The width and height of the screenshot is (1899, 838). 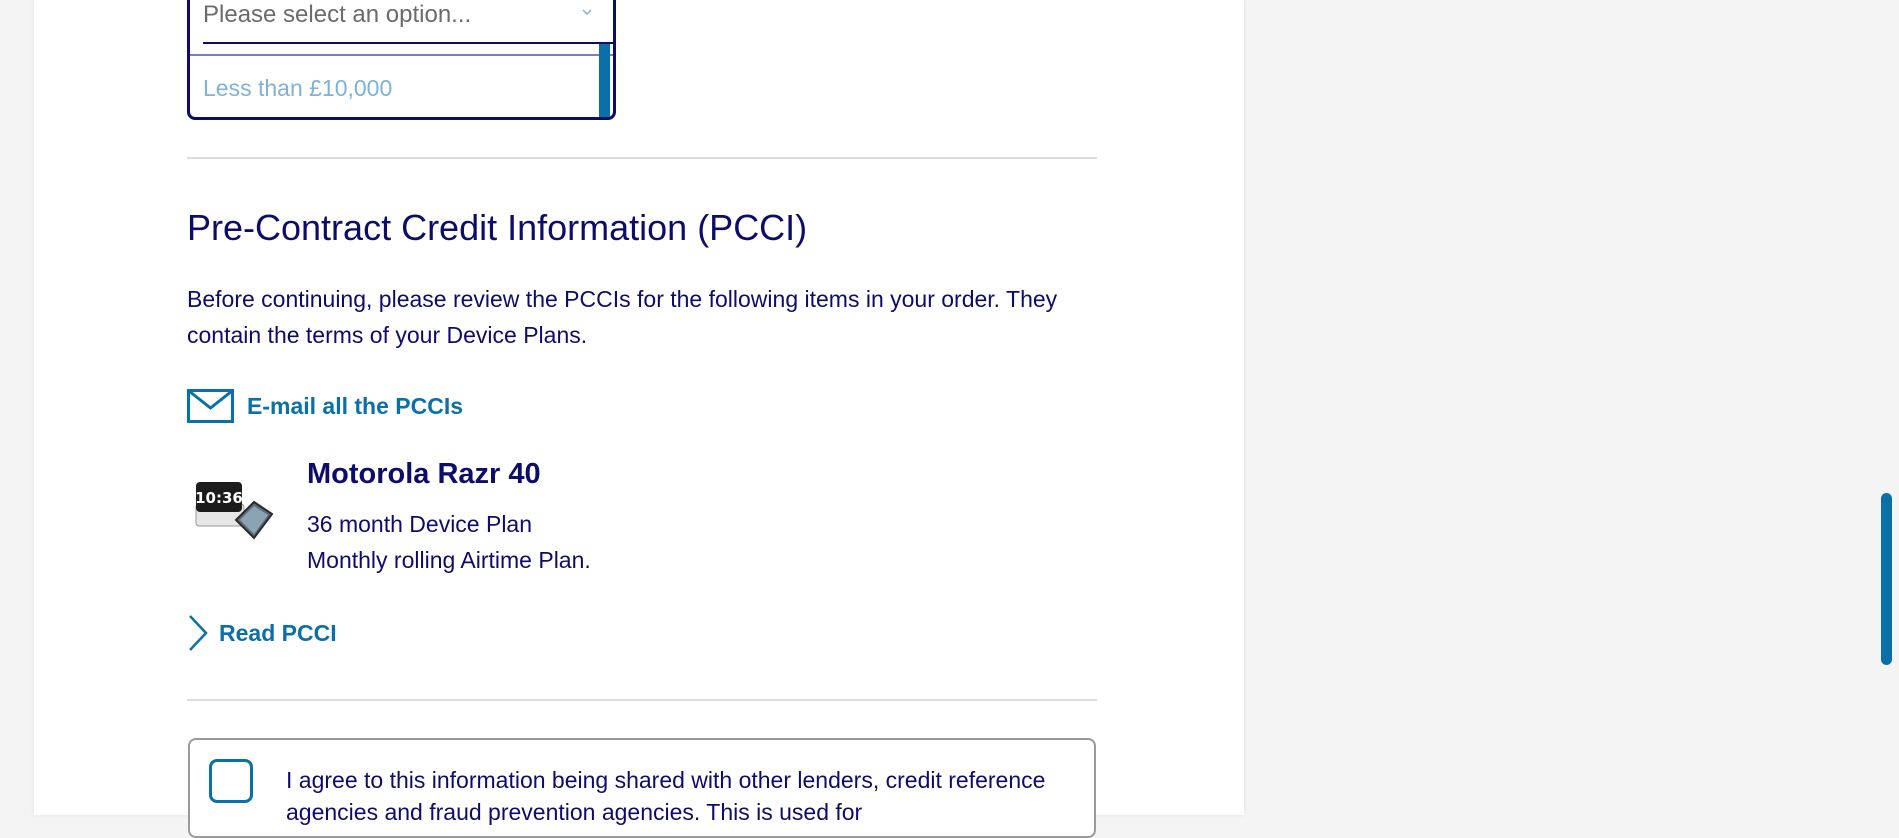 I want to click on email-pccis-label: E-mail all the PCCIs, so click(x=355, y=405).